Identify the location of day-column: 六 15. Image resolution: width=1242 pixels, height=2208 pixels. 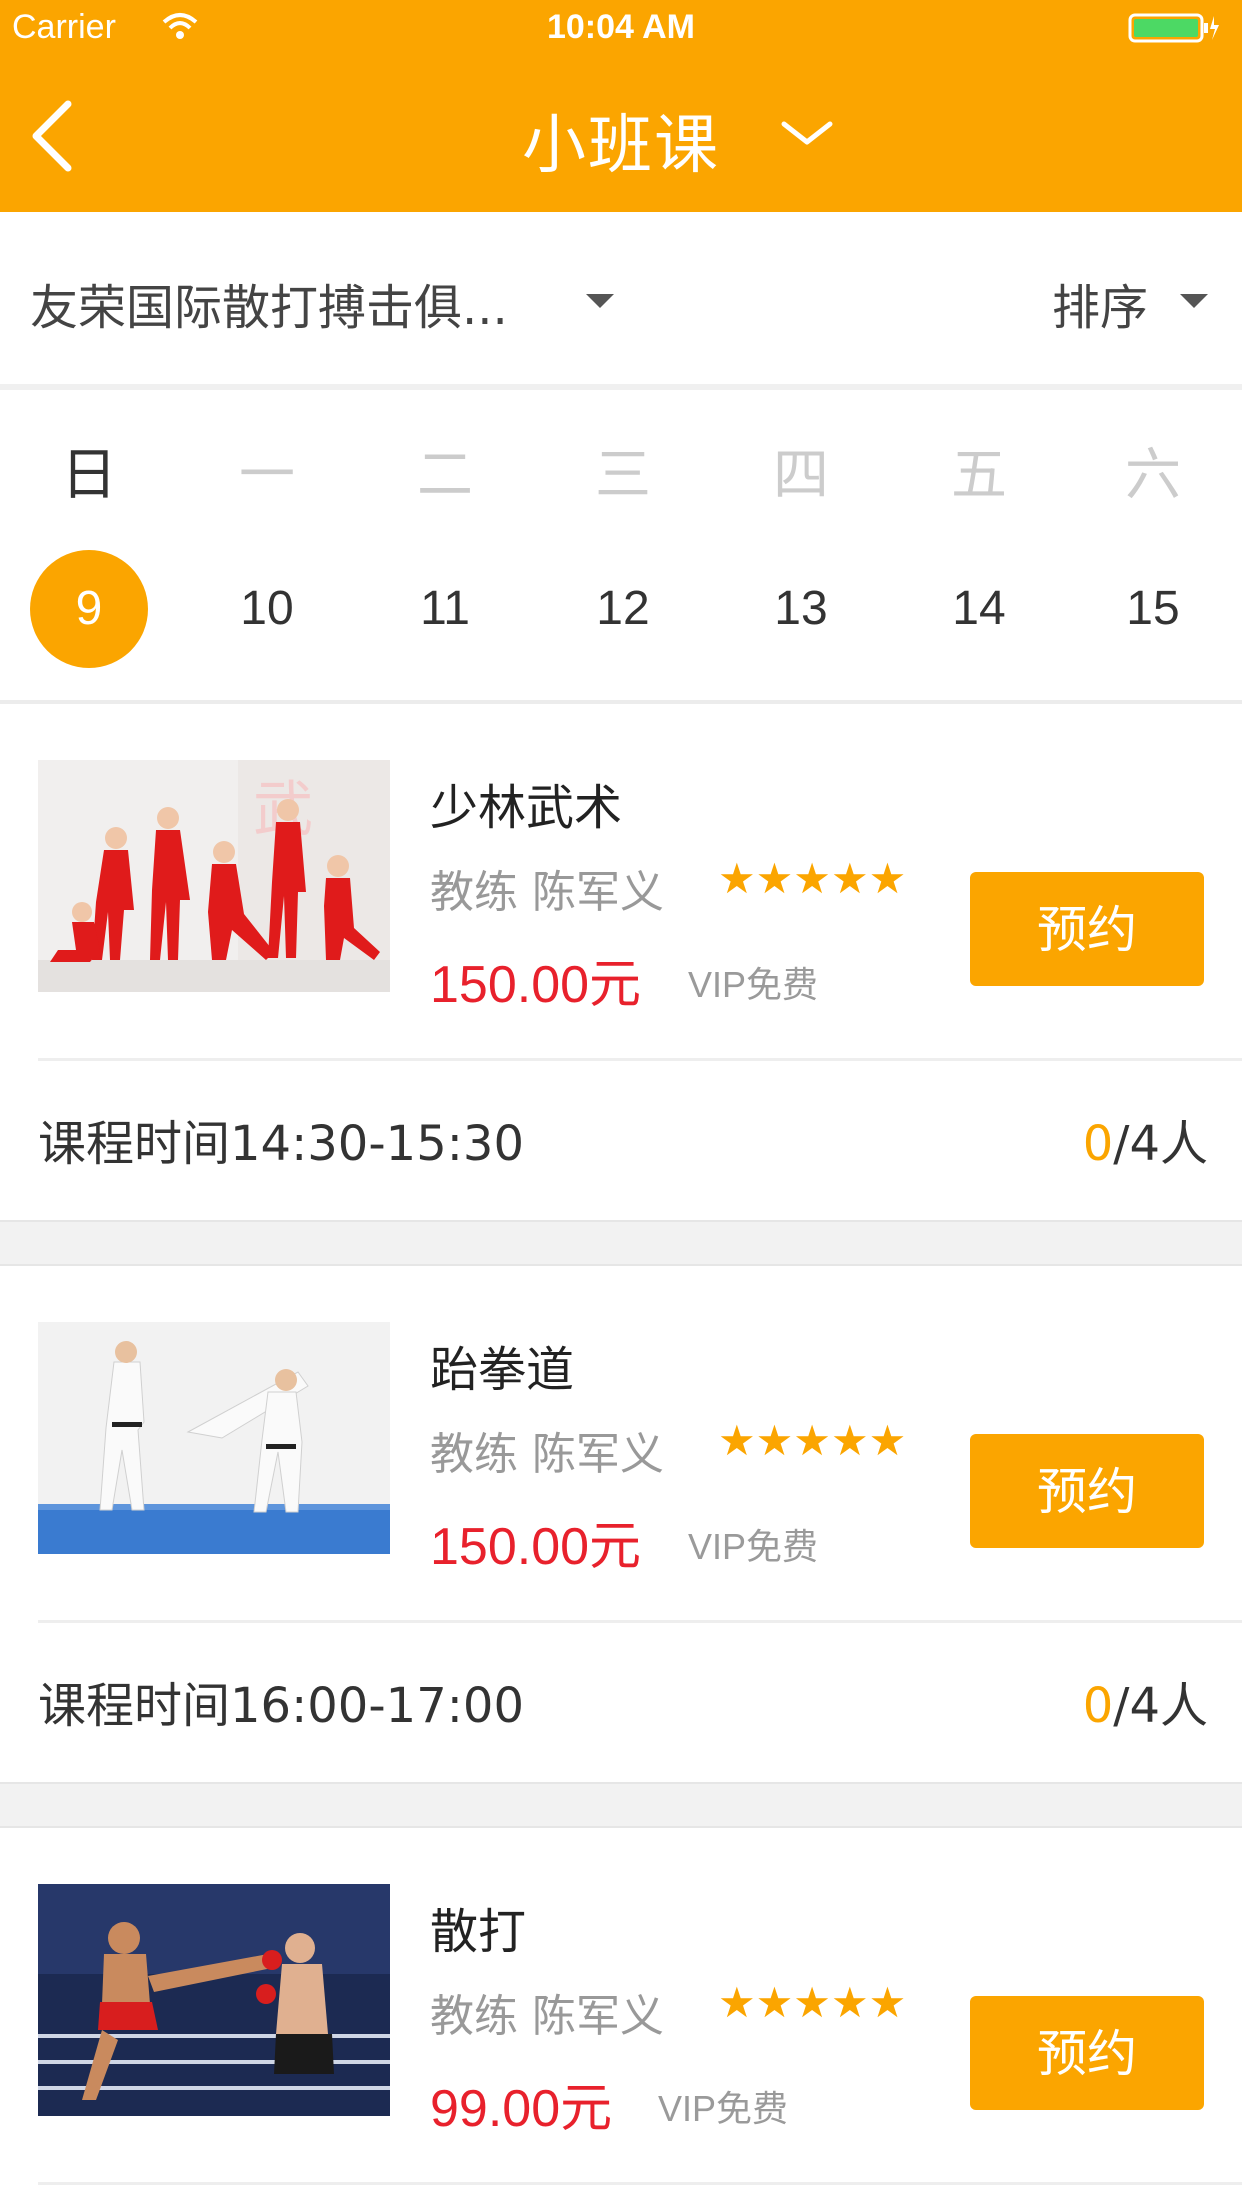
(1153, 545).